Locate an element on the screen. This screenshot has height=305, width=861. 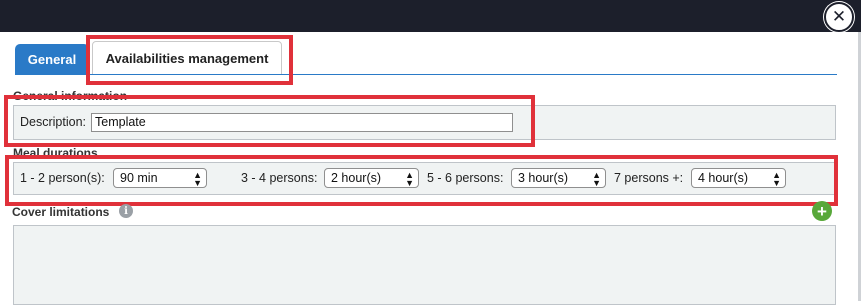
cover-limitations-title: Cover limitations is located at coordinates (61, 212).